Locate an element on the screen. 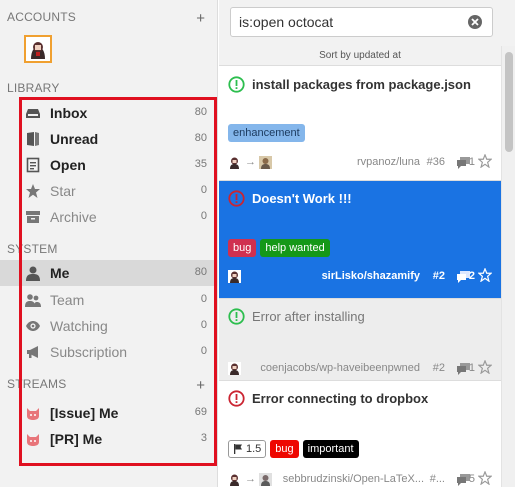 The height and width of the screenshot is (487, 515). sidebar-item-inbox: Inbox 80 is located at coordinates (109, 113).